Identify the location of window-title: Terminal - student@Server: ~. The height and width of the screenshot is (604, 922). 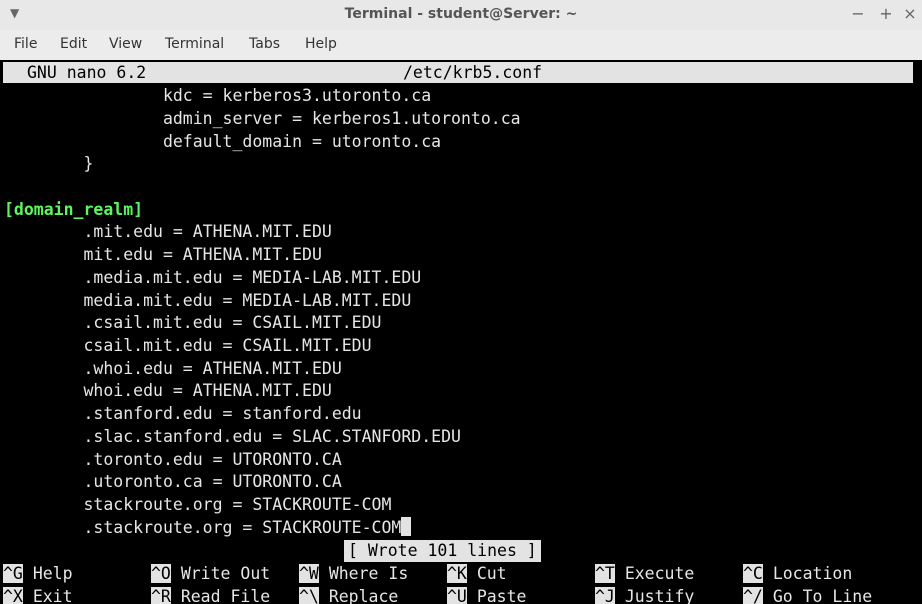
(461, 14).